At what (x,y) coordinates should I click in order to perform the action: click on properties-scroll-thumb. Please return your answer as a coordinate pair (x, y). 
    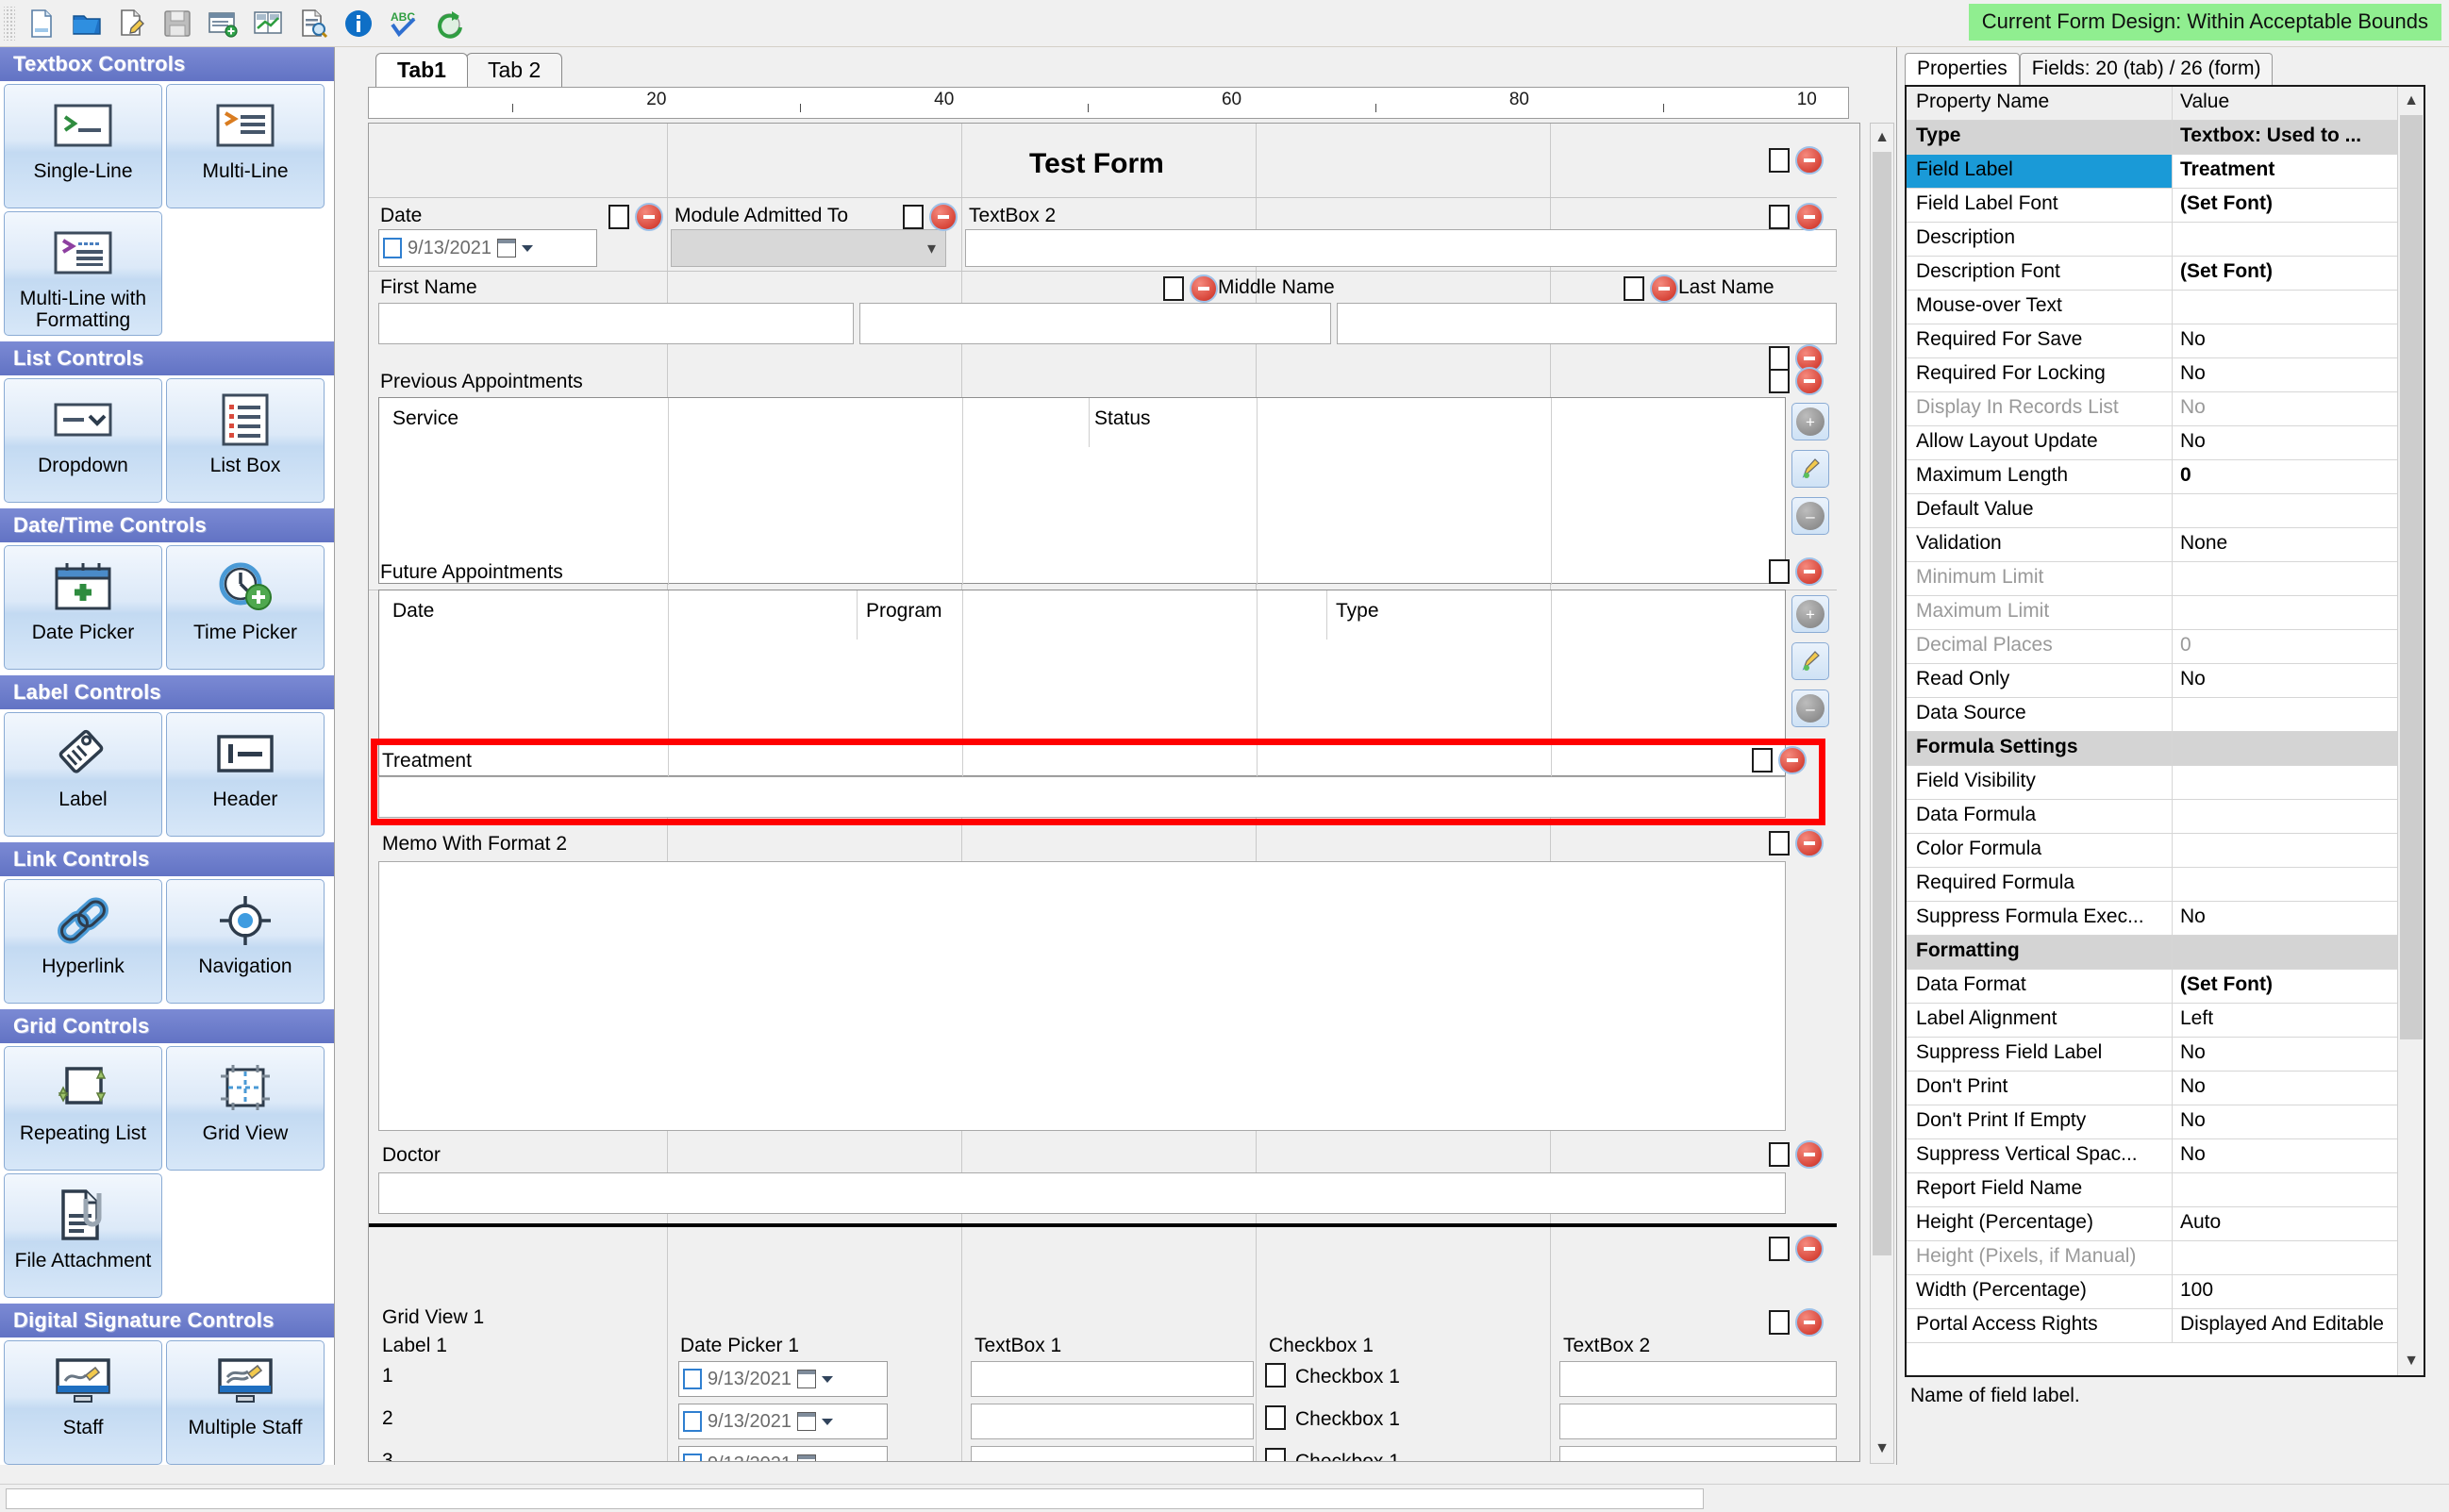
    Looking at the image, I should click on (2411, 577).